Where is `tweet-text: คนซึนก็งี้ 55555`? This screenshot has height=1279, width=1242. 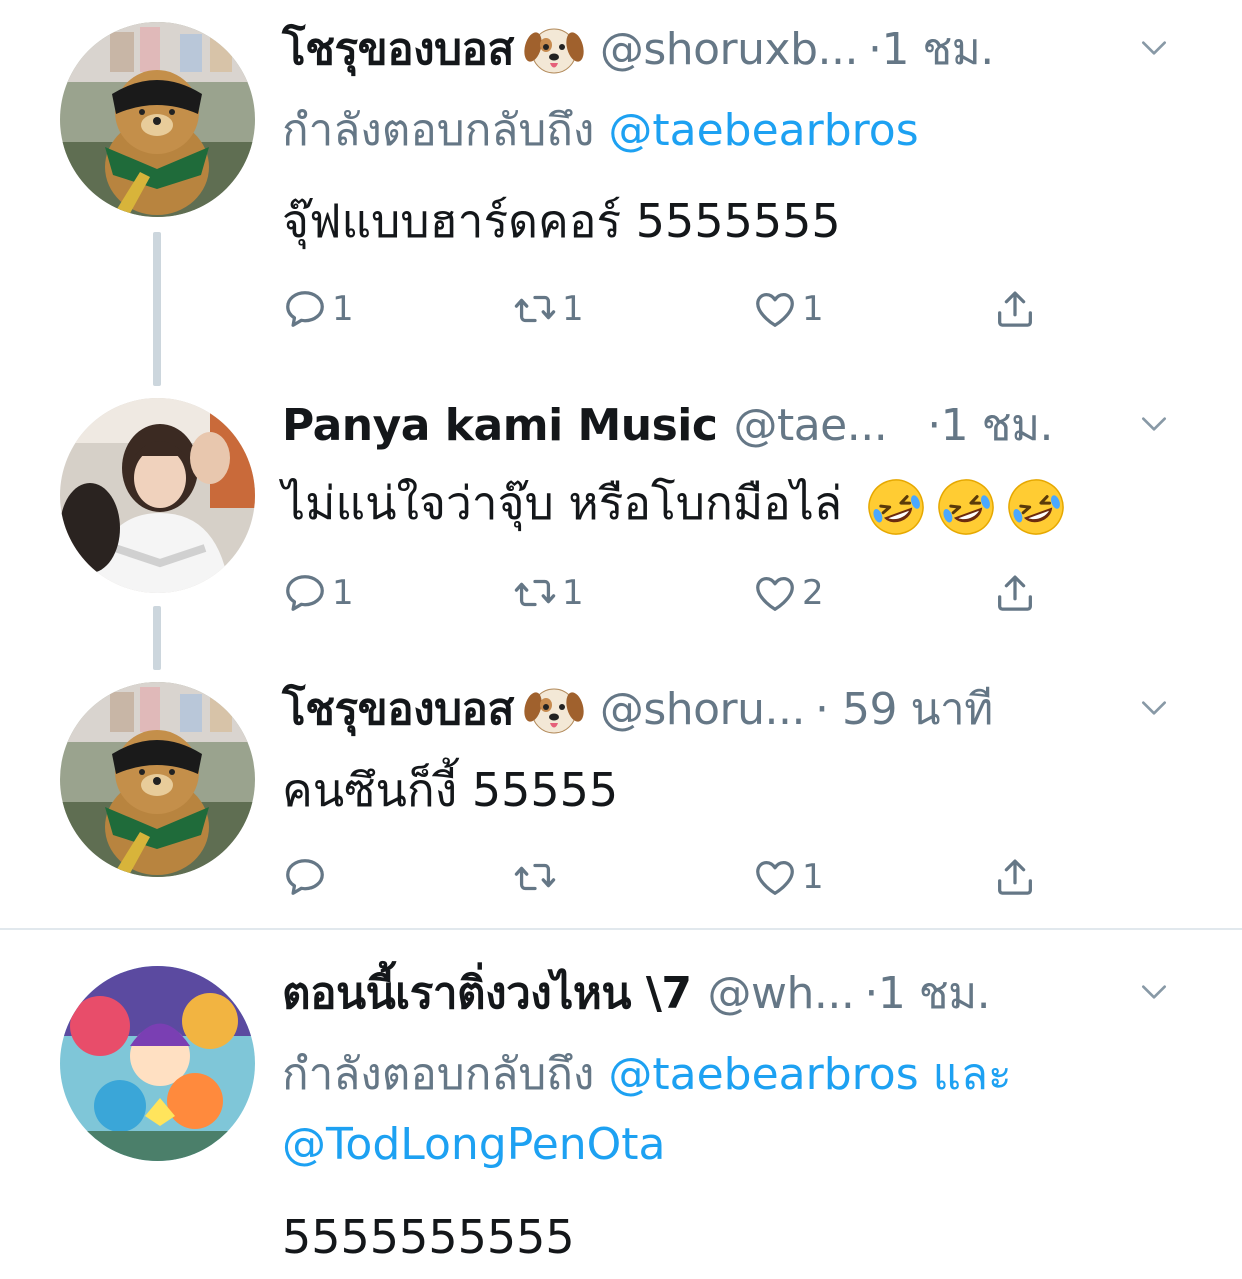
tweet-text: คนซึนก็งี้ 55555 is located at coordinates (450, 790).